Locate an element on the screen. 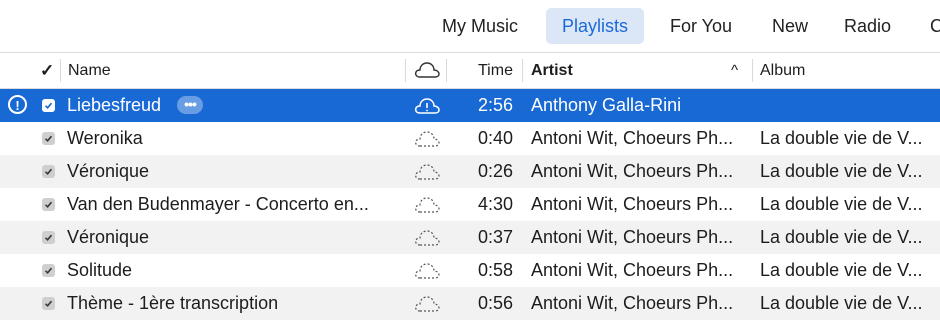 The width and height of the screenshot is (940, 325). sort-ascending-icon: ^ is located at coordinates (734, 70).